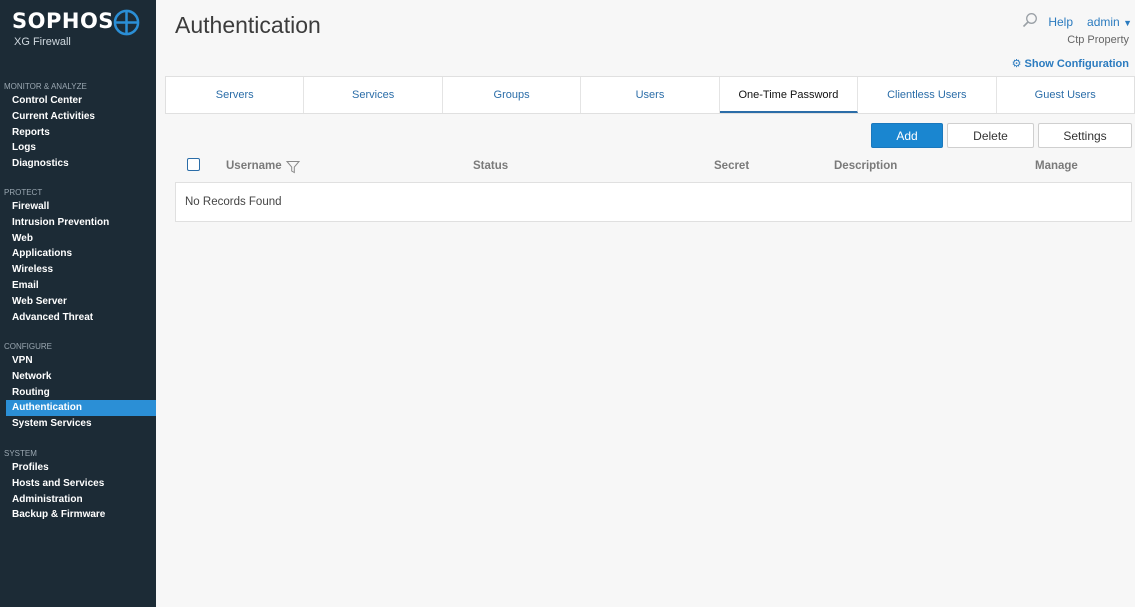 The width and height of the screenshot is (1135, 607). Describe the element at coordinates (78, 207) in the screenshot. I see `sidebar-item-firewall: Firewall` at that location.